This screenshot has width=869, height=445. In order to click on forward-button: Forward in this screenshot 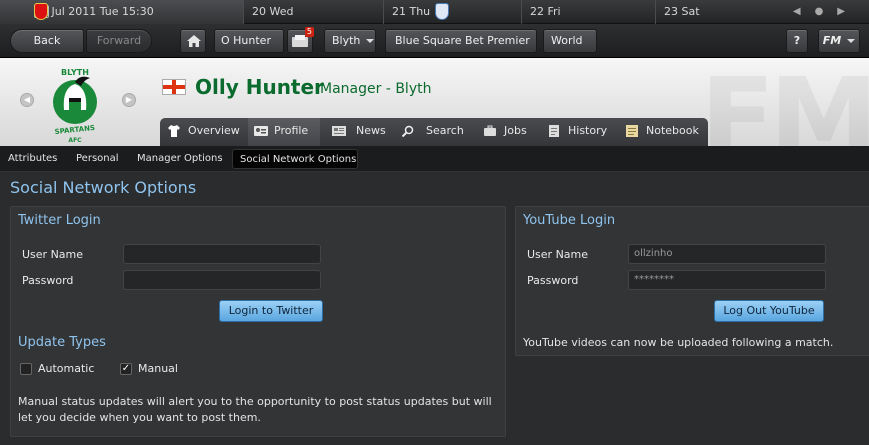, I will do `click(119, 41)`.